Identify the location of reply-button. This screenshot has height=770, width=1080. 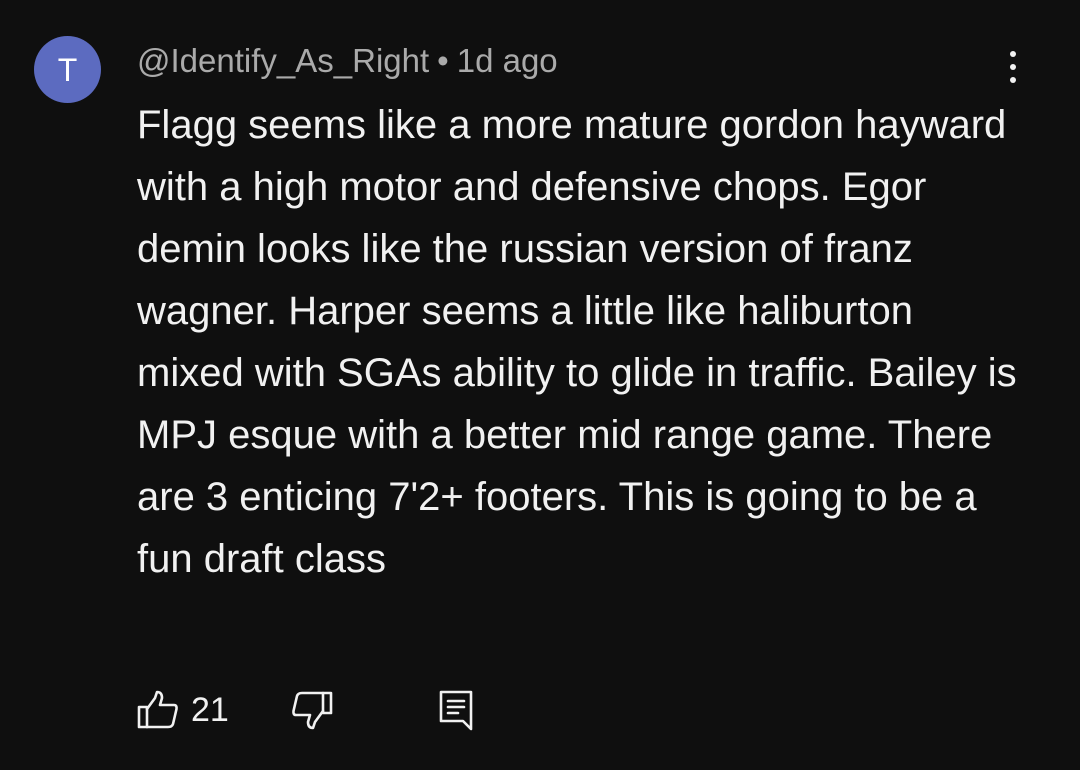
(456, 710).